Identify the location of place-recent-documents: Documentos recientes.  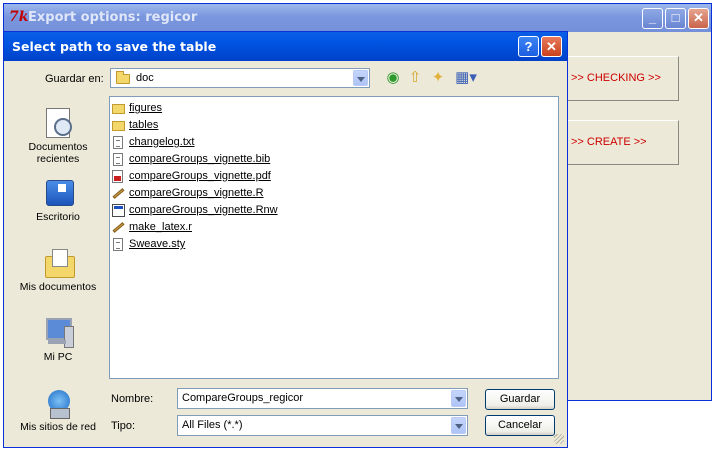
(58, 135).